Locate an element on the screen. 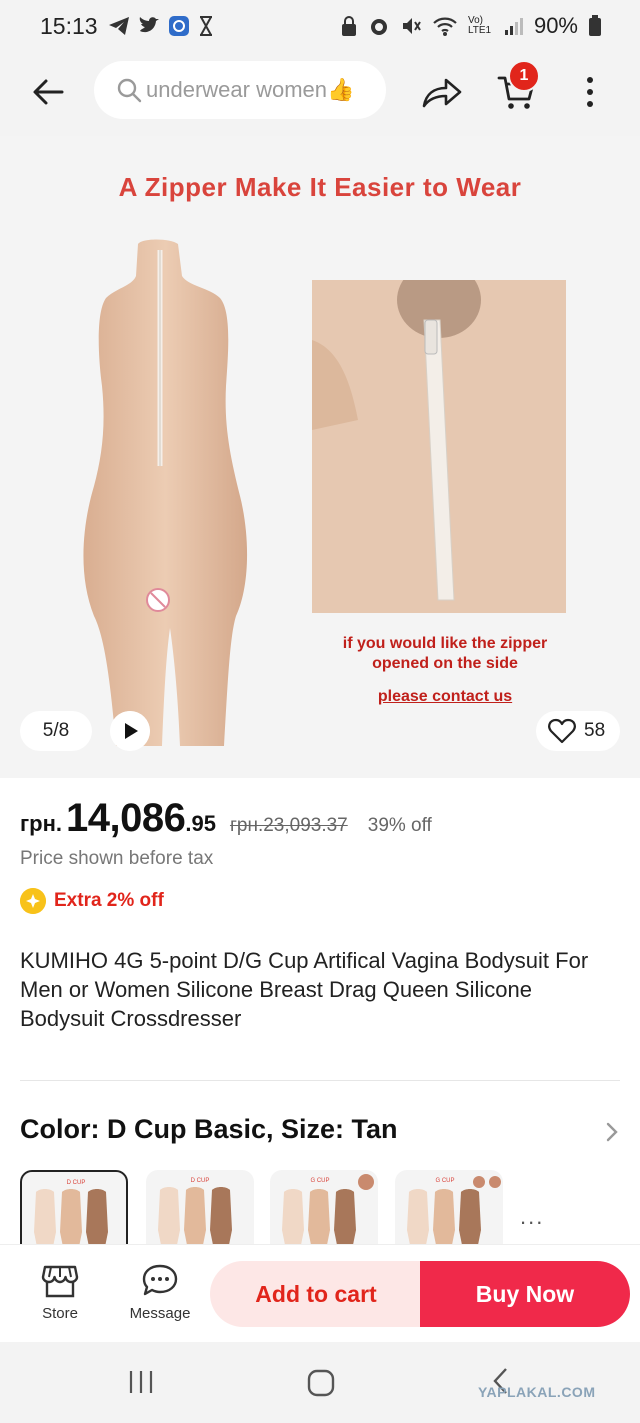 Image resolution: width=640 pixels, height=1423 pixels. variant-swatch-2: D CUP is located at coordinates (200, 1207).